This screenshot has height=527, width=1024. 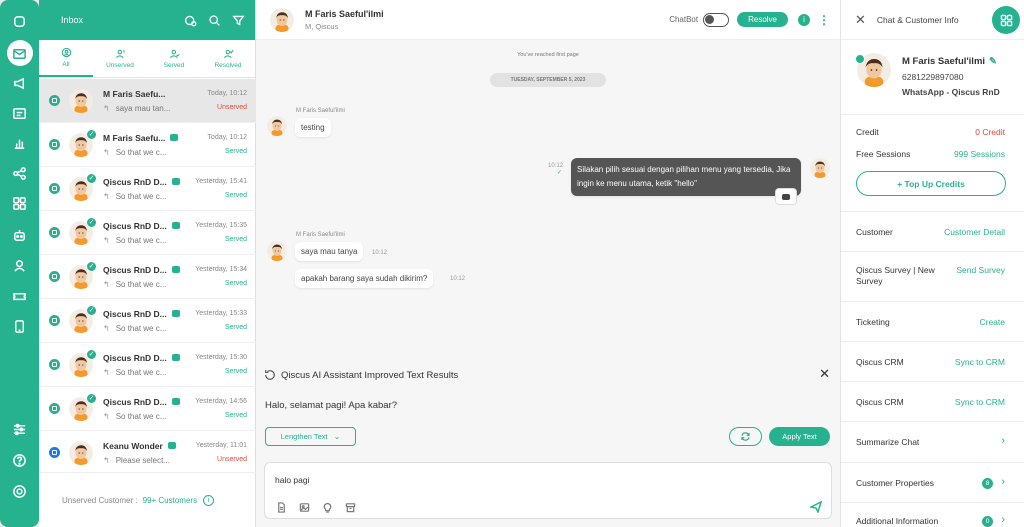 I want to click on mobile-icon, so click(x=19, y=326).